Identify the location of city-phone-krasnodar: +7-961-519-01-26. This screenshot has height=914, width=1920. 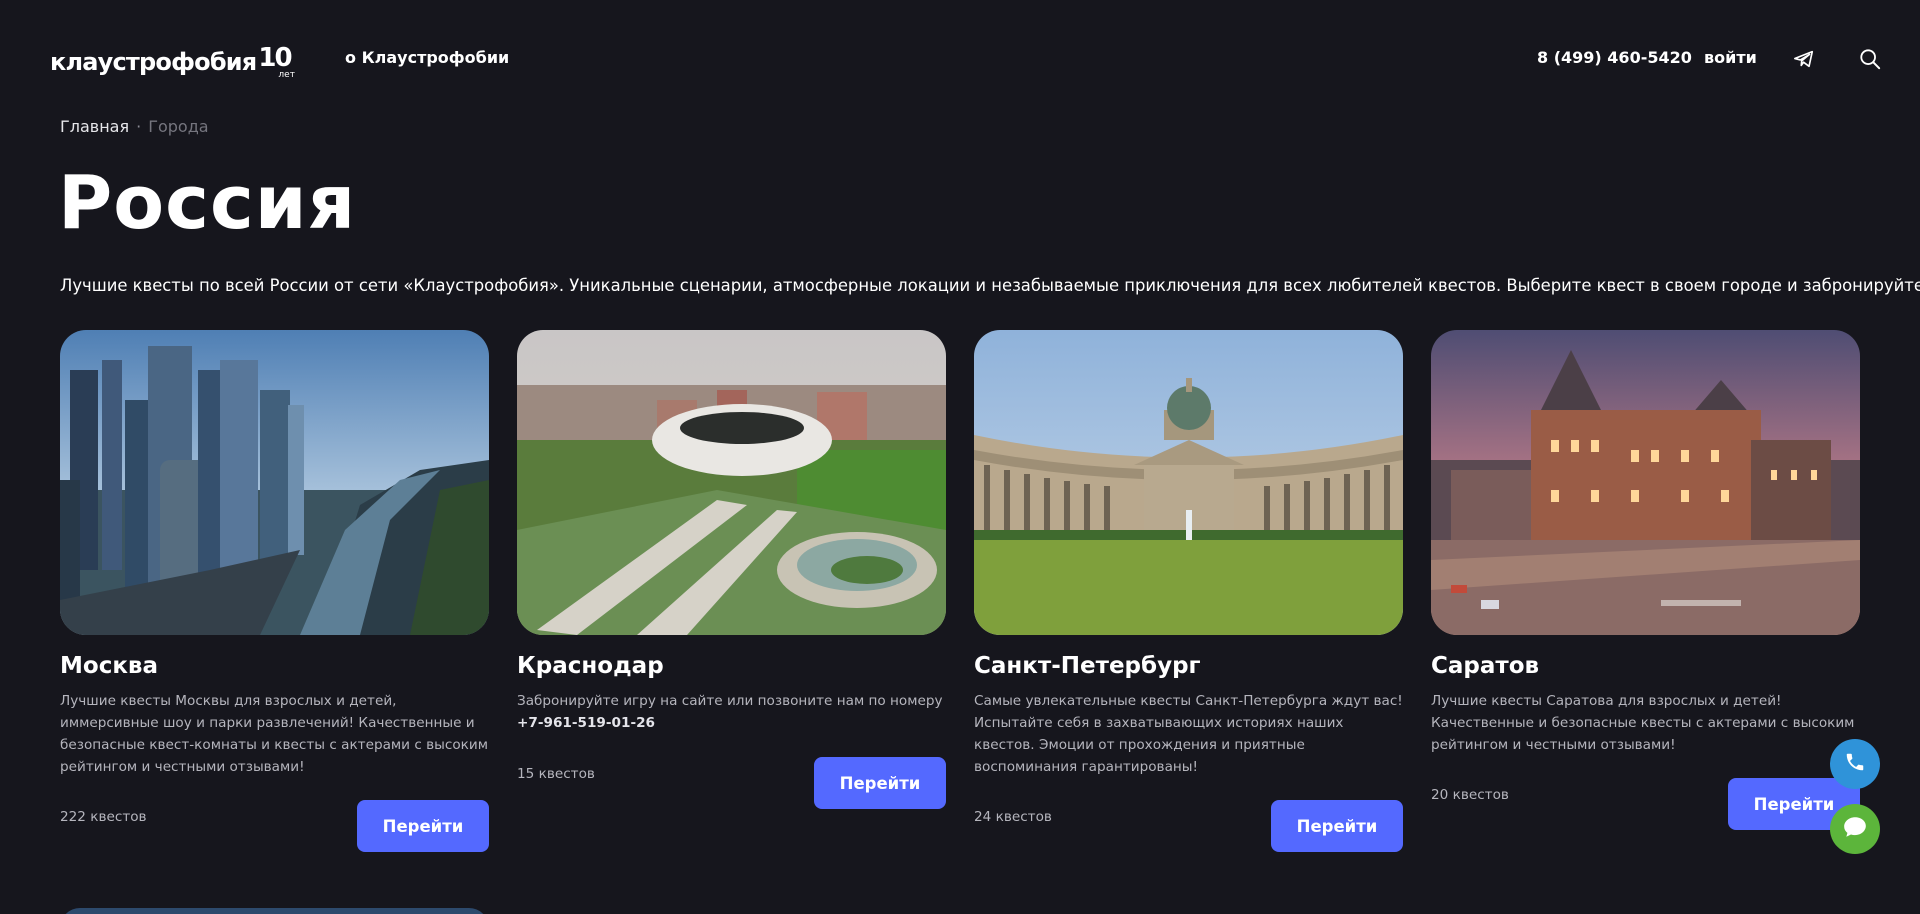
(731, 723).